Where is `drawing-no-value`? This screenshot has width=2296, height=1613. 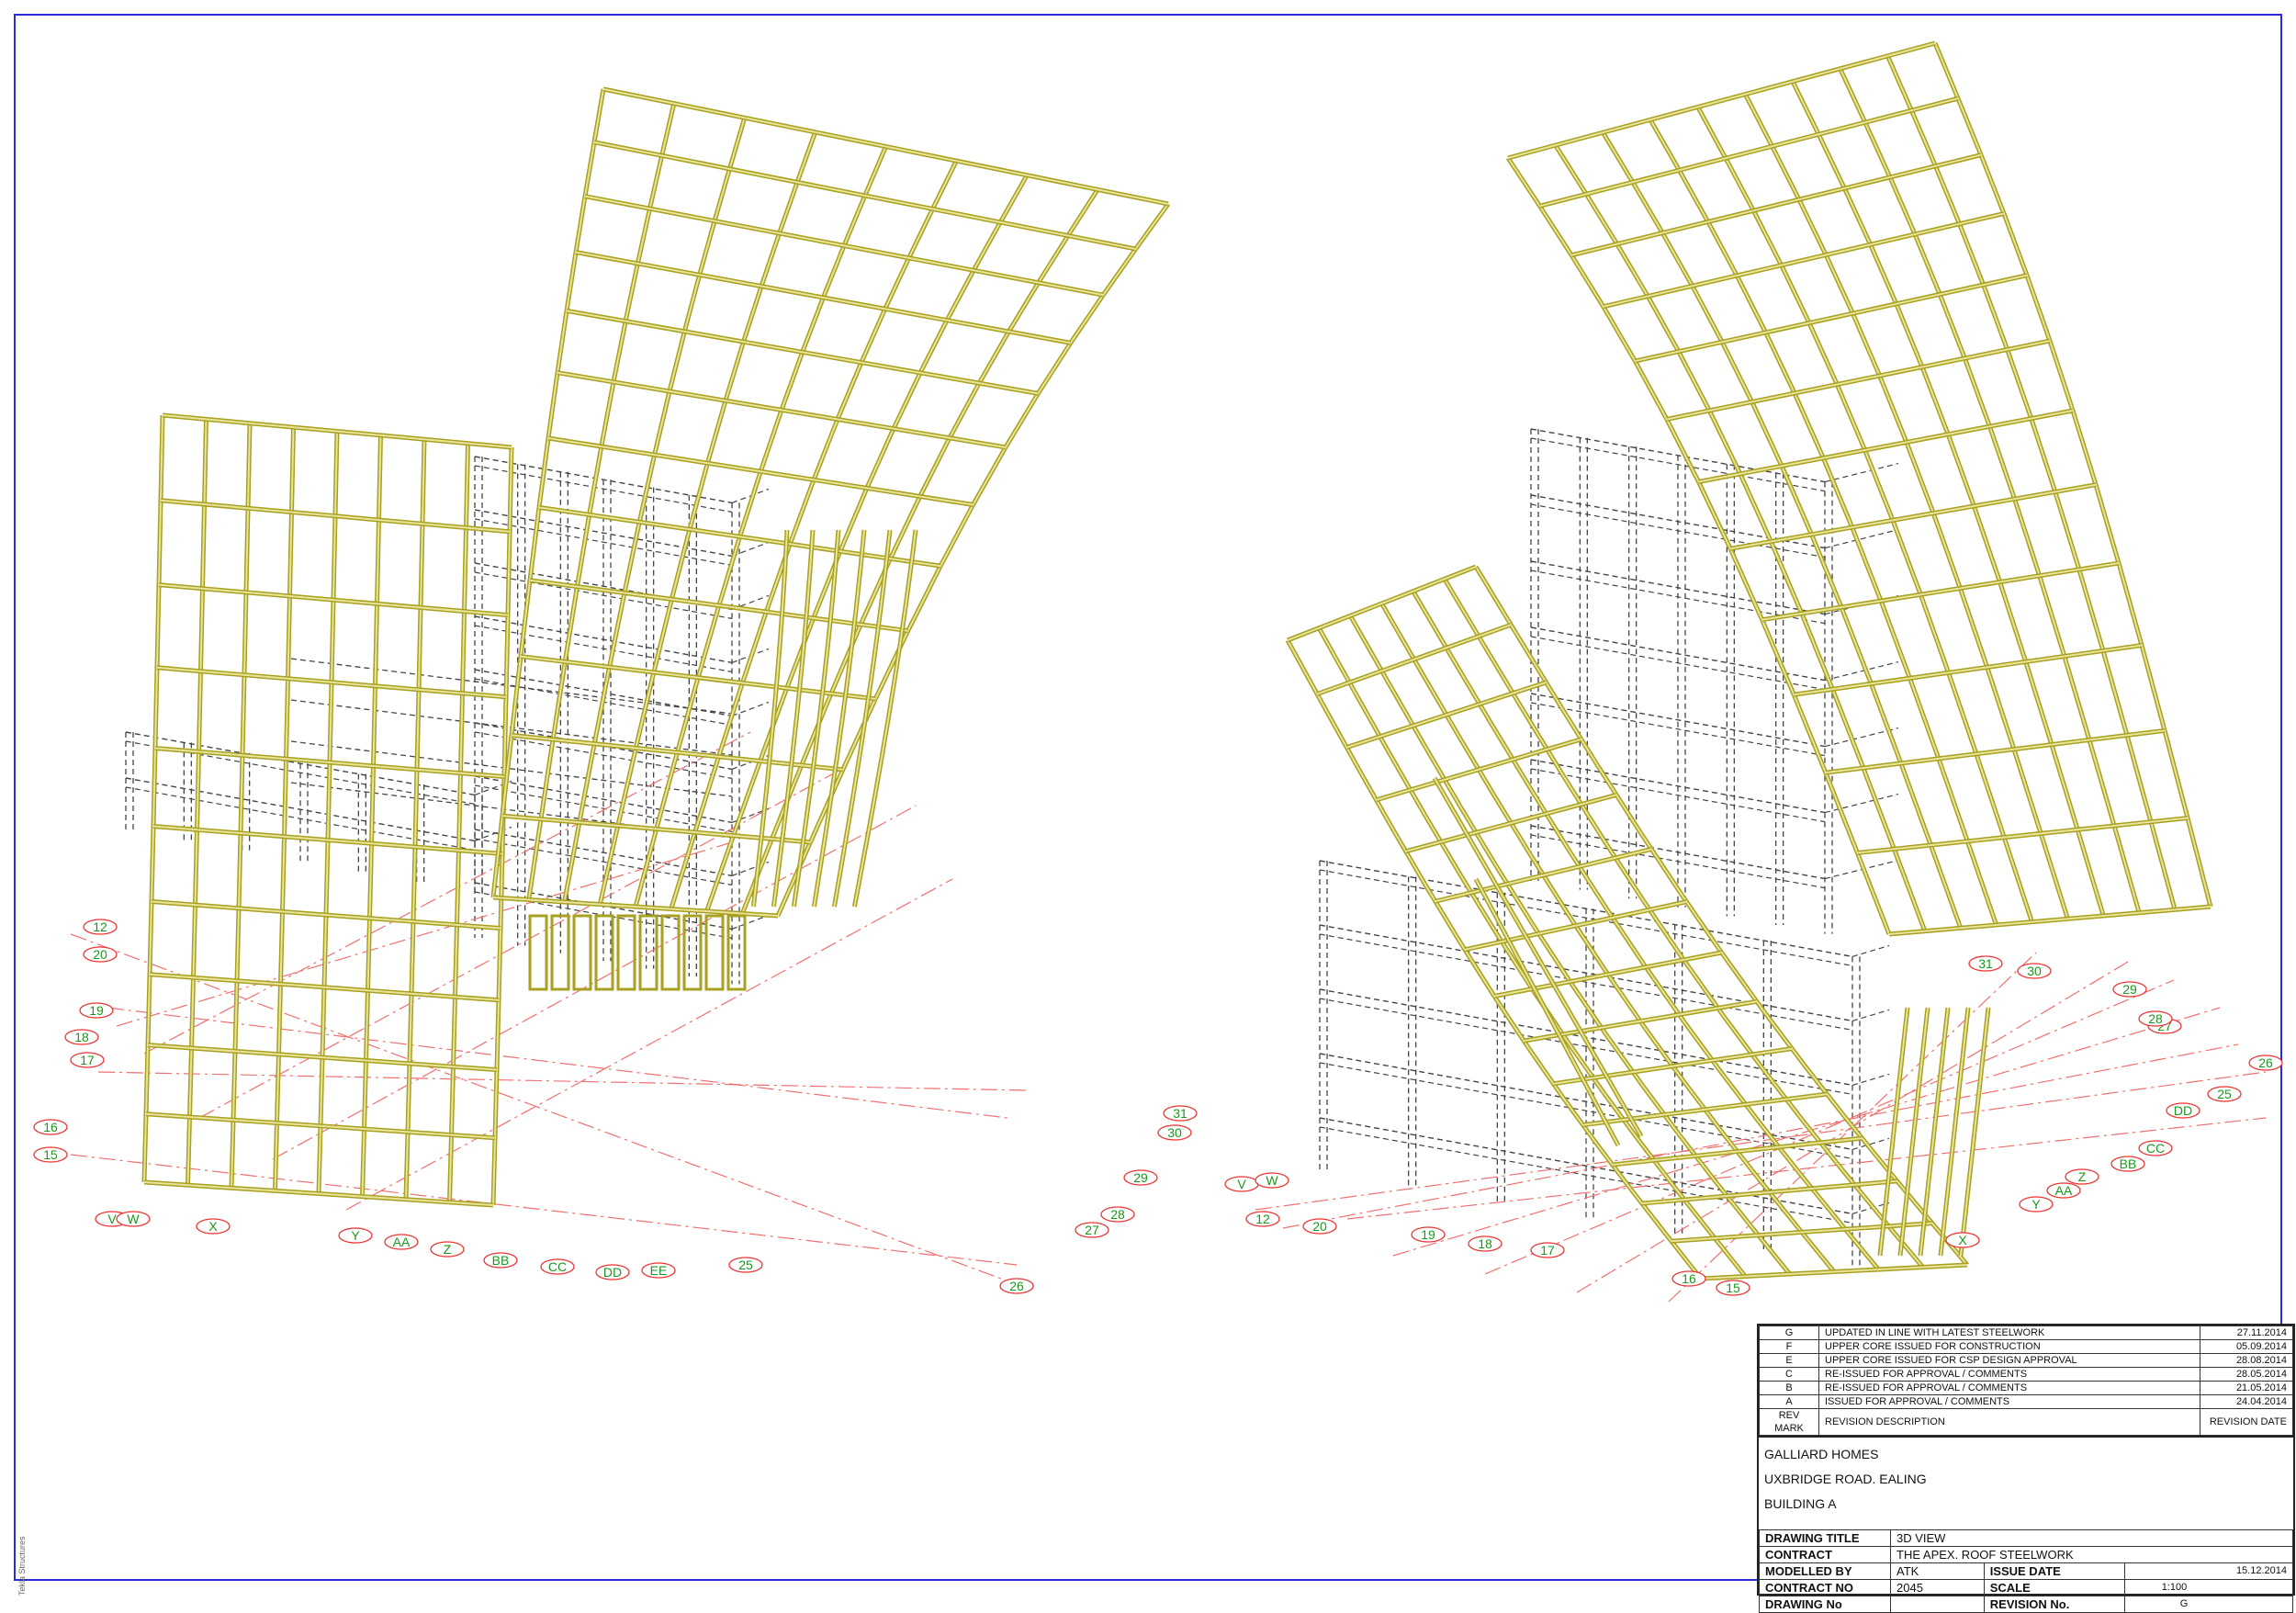 drawing-no-value is located at coordinates (1937, 1604).